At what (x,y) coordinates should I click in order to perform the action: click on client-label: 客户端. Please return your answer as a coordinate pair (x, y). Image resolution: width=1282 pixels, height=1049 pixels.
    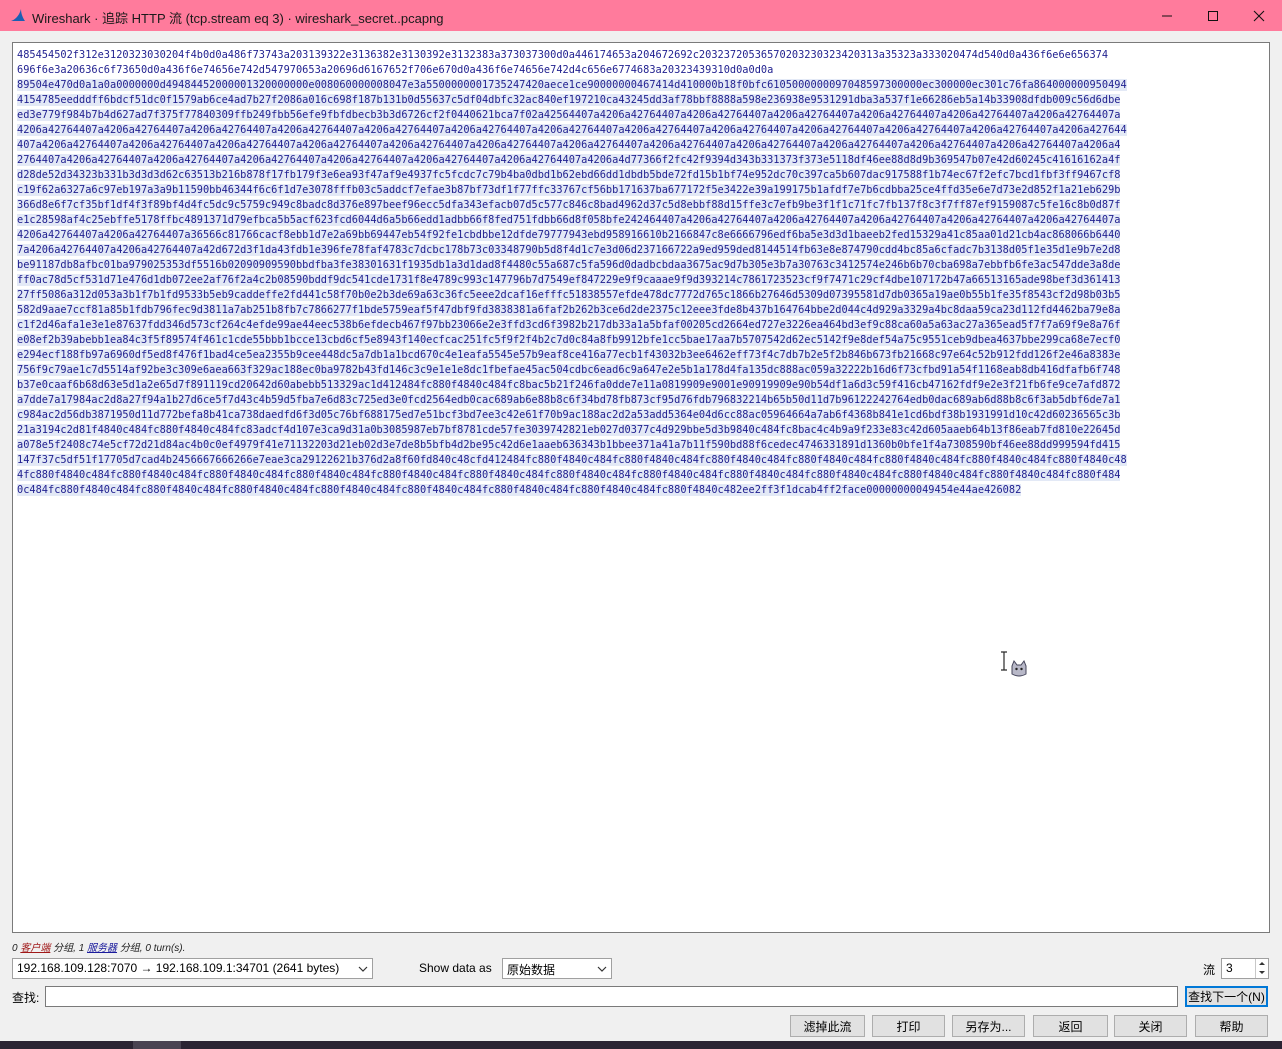
    Looking at the image, I should click on (35, 948).